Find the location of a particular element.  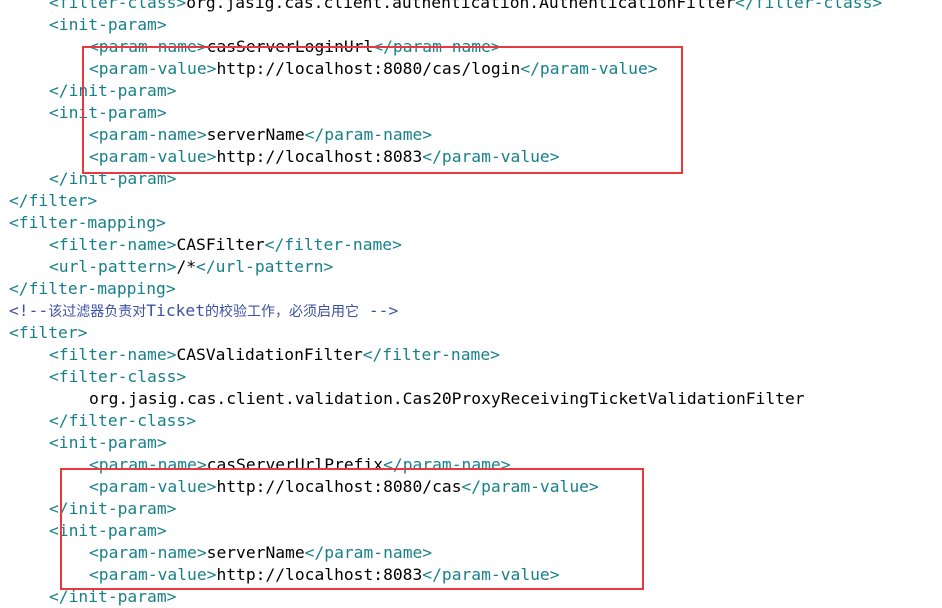

xml-tag: </filter-class> is located at coordinates (123, 420).